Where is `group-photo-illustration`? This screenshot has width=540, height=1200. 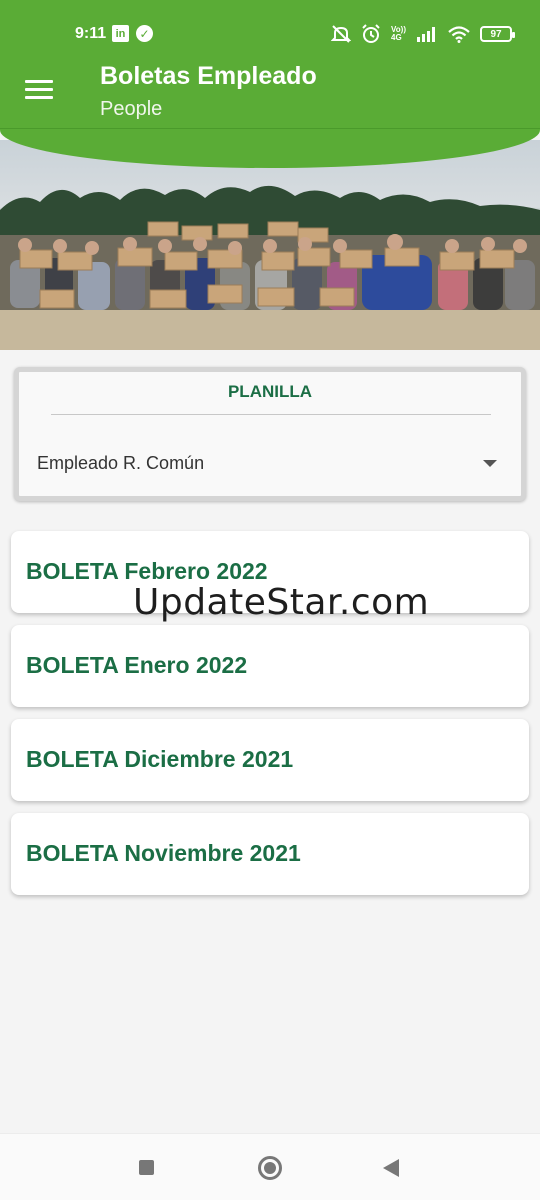 group-photo-illustration is located at coordinates (270, 267).